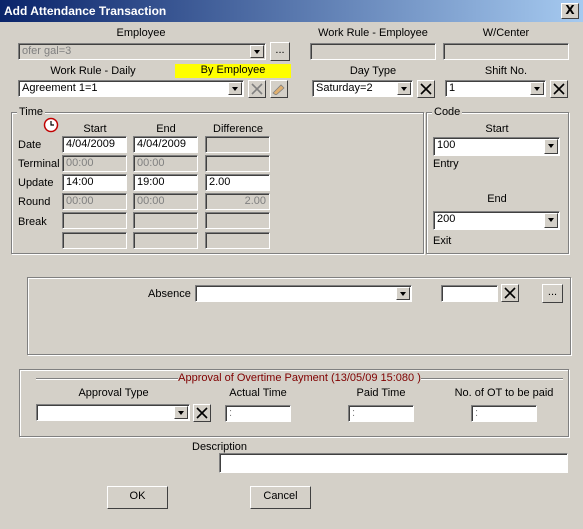  What do you see at coordinates (496, 220) in the screenshot?
I see `code-end-select: 200` at bounding box center [496, 220].